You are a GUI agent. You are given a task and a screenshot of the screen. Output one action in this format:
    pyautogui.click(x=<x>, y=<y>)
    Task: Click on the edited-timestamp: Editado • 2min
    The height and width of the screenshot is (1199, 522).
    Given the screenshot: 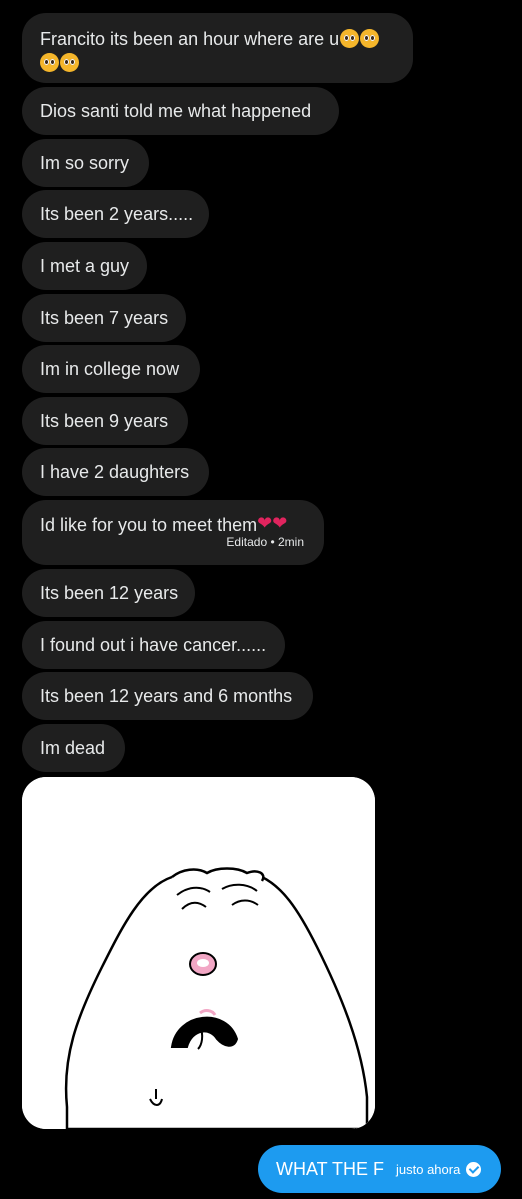 What is the action you would take?
    pyautogui.click(x=265, y=542)
    